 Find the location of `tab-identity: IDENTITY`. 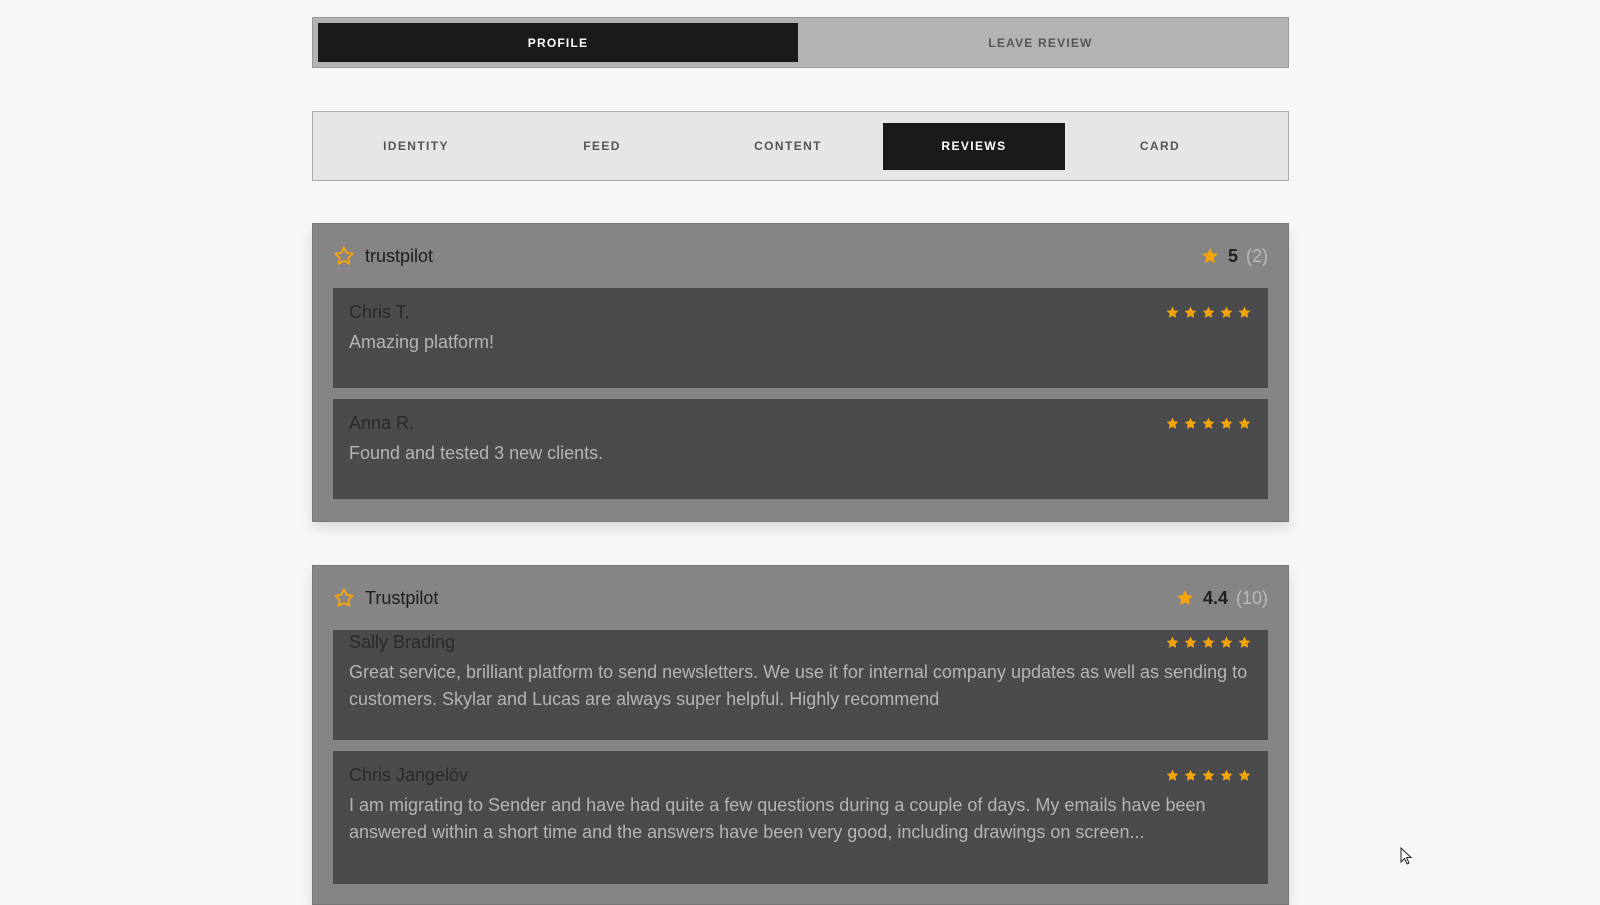

tab-identity: IDENTITY is located at coordinates (416, 146).